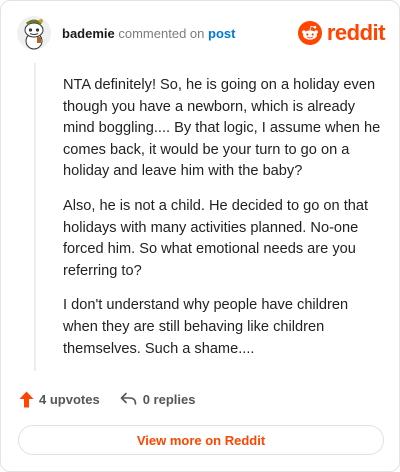 The image size is (400, 472). I want to click on upvote-button: 4 upvotes, so click(59, 399).